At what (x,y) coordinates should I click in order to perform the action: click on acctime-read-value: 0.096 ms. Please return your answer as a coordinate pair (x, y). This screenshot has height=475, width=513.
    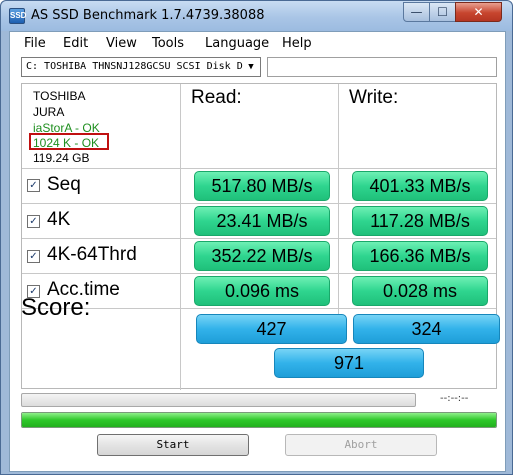
    Looking at the image, I should click on (262, 291).